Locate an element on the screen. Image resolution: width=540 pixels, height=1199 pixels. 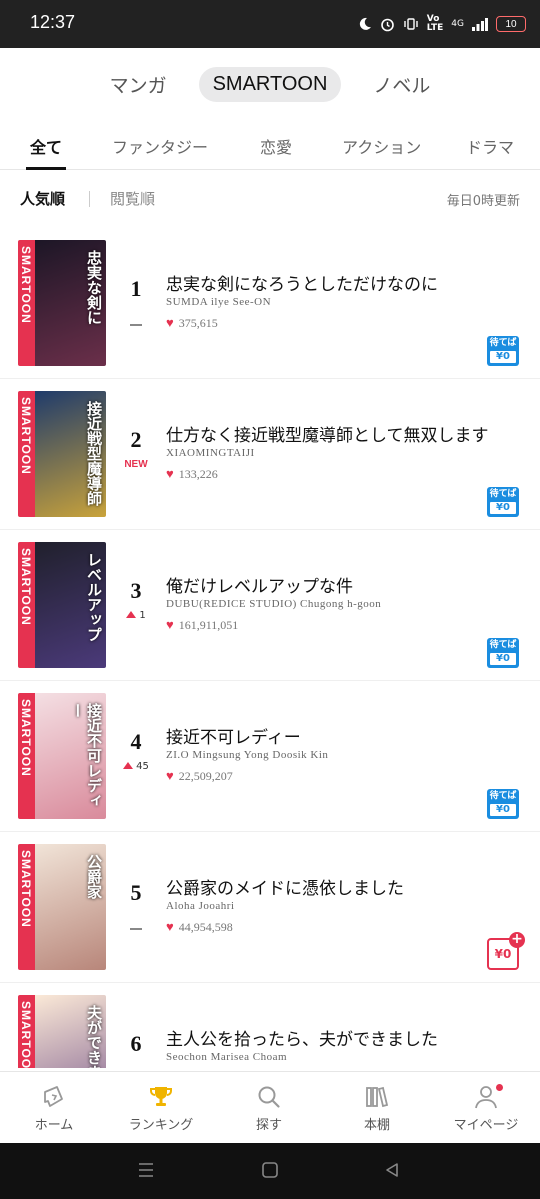
bottom-nav: ホーム ランキング 探す 本棚 マイページ is located at coordinates (270, 1107).